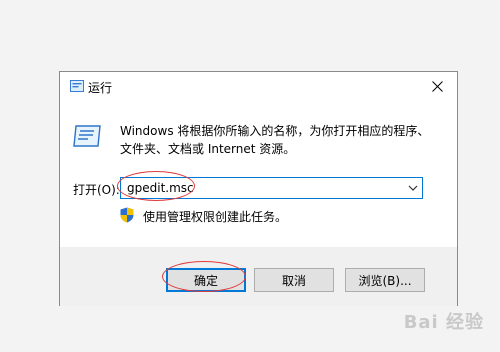  Describe the element at coordinates (294, 280) in the screenshot. I see `cancel-button: 取消` at that location.